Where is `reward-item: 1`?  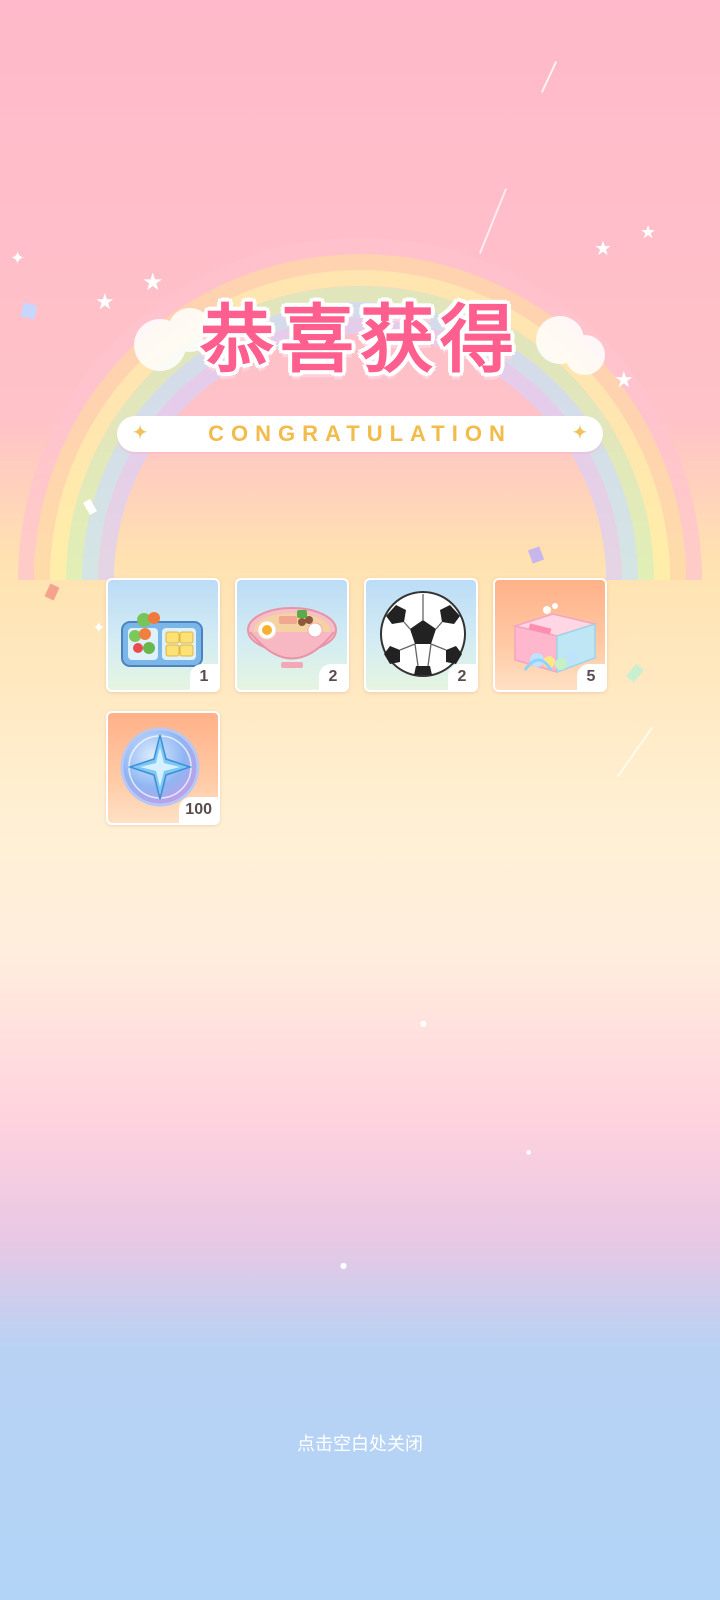
reward-item: 1 is located at coordinates (163, 635).